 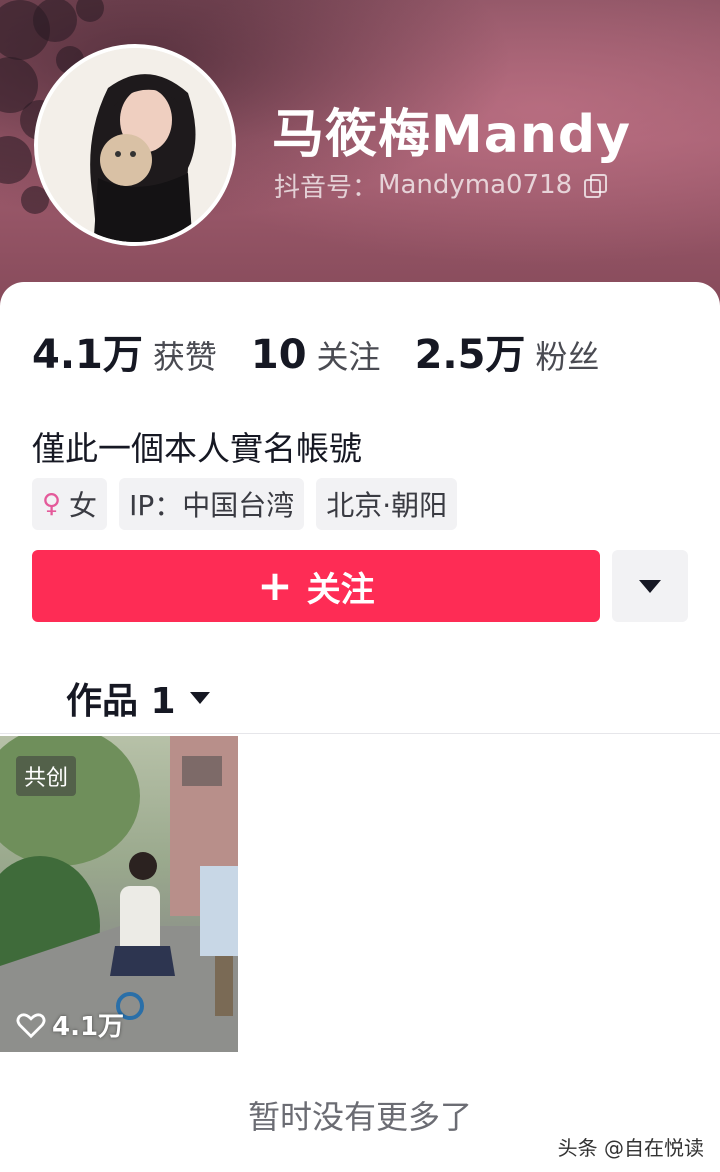 I want to click on tab-works: 作品 1, so click(x=138, y=698).